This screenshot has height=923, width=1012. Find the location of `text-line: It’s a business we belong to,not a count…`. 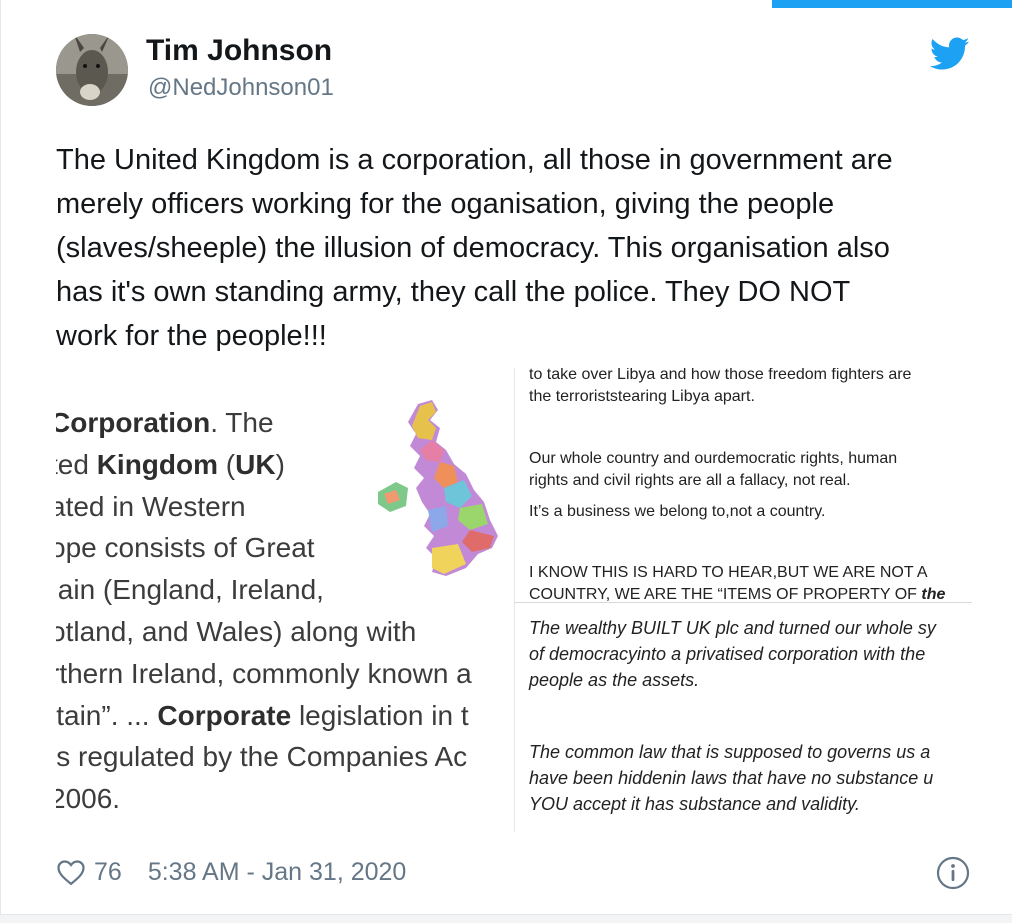

text-line: It’s a business we belong to,not a count… is located at coordinates (677, 511).